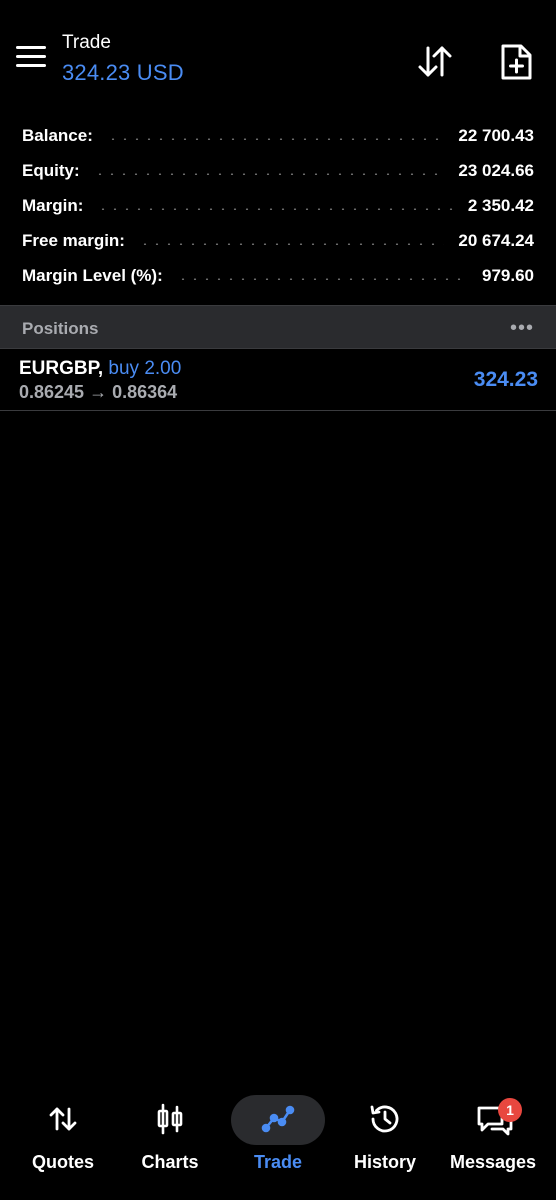 The width and height of the screenshot is (556, 1200). Describe the element at coordinates (505, 379) in the screenshot. I see `position-profit: 324.23` at that location.